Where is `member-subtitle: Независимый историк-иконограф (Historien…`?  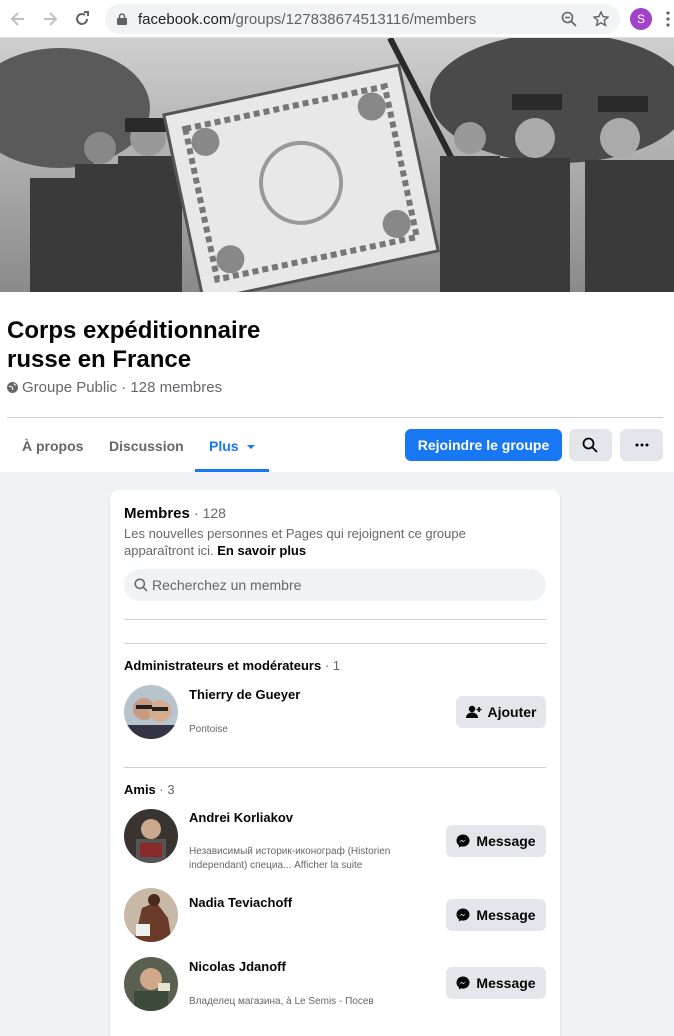
member-subtitle: Независимый историк-иконограф (Historien… is located at coordinates (290, 858).